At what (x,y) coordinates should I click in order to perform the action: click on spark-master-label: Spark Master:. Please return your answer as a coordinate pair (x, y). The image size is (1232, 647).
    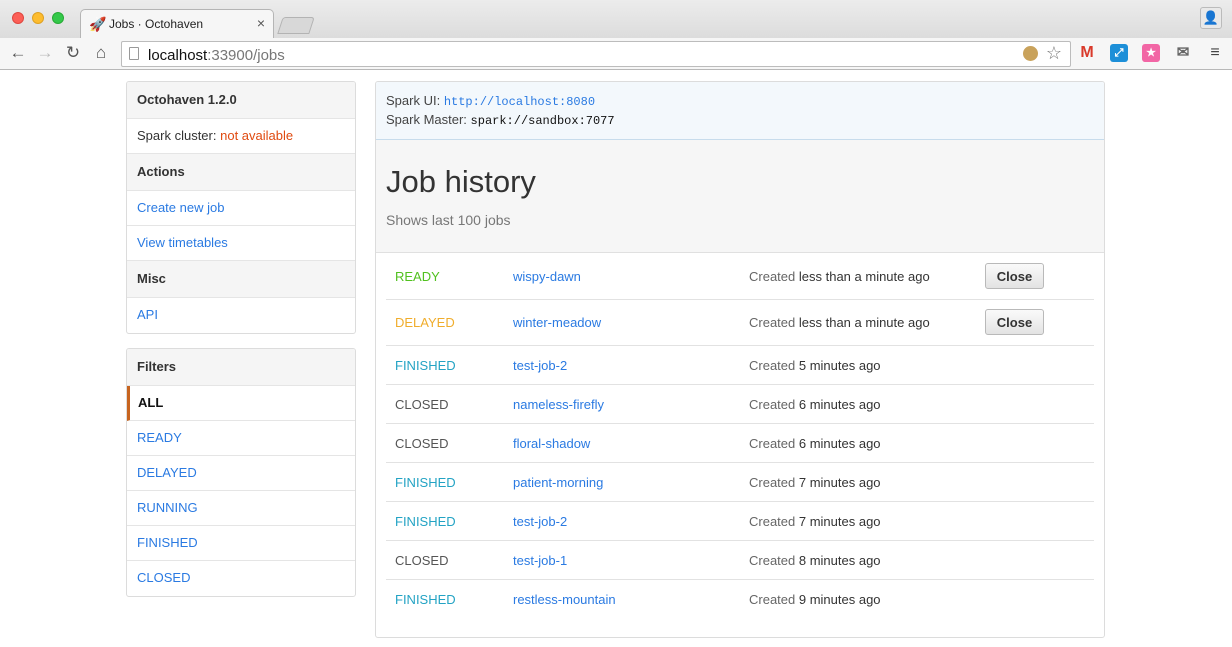
    Looking at the image, I should click on (426, 119).